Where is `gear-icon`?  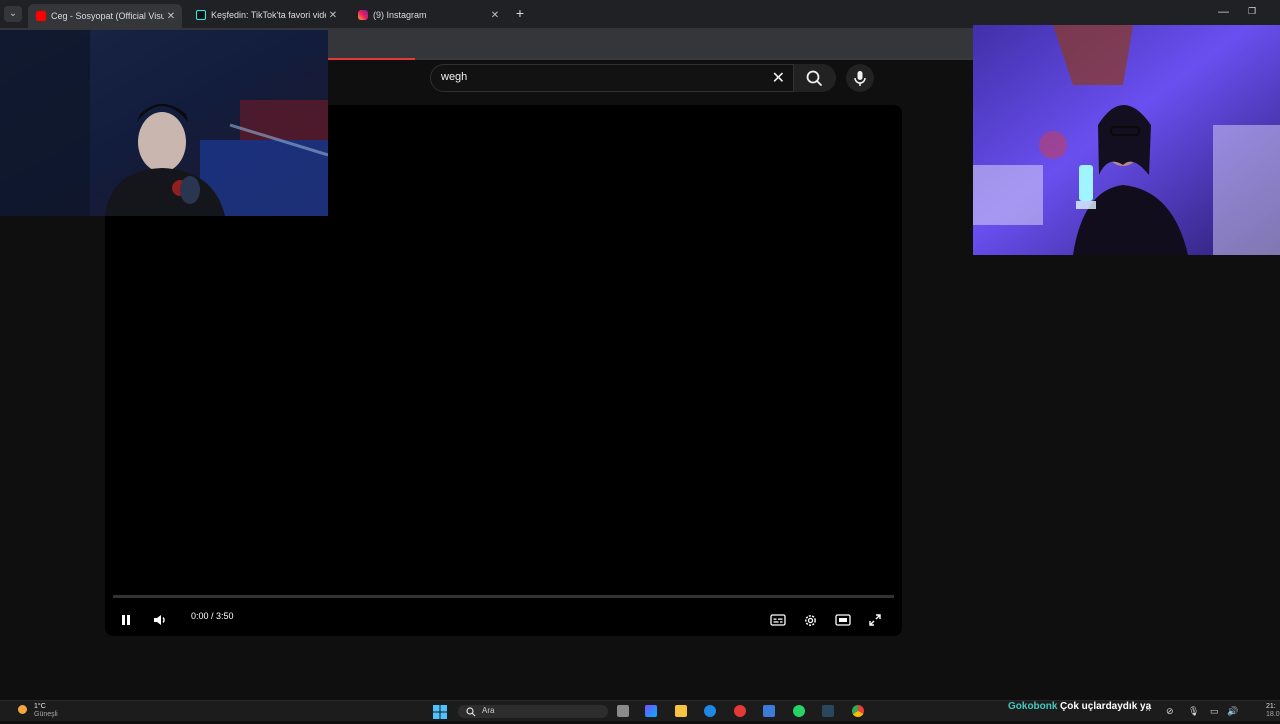
gear-icon is located at coordinates (810, 620).